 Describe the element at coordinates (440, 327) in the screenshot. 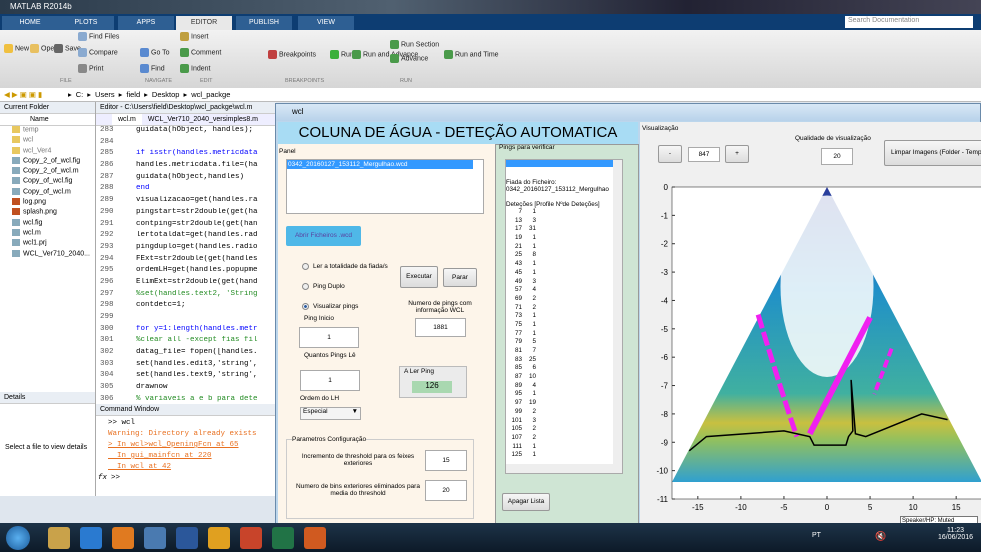

I see `num-pings-field: 1881` at that location.